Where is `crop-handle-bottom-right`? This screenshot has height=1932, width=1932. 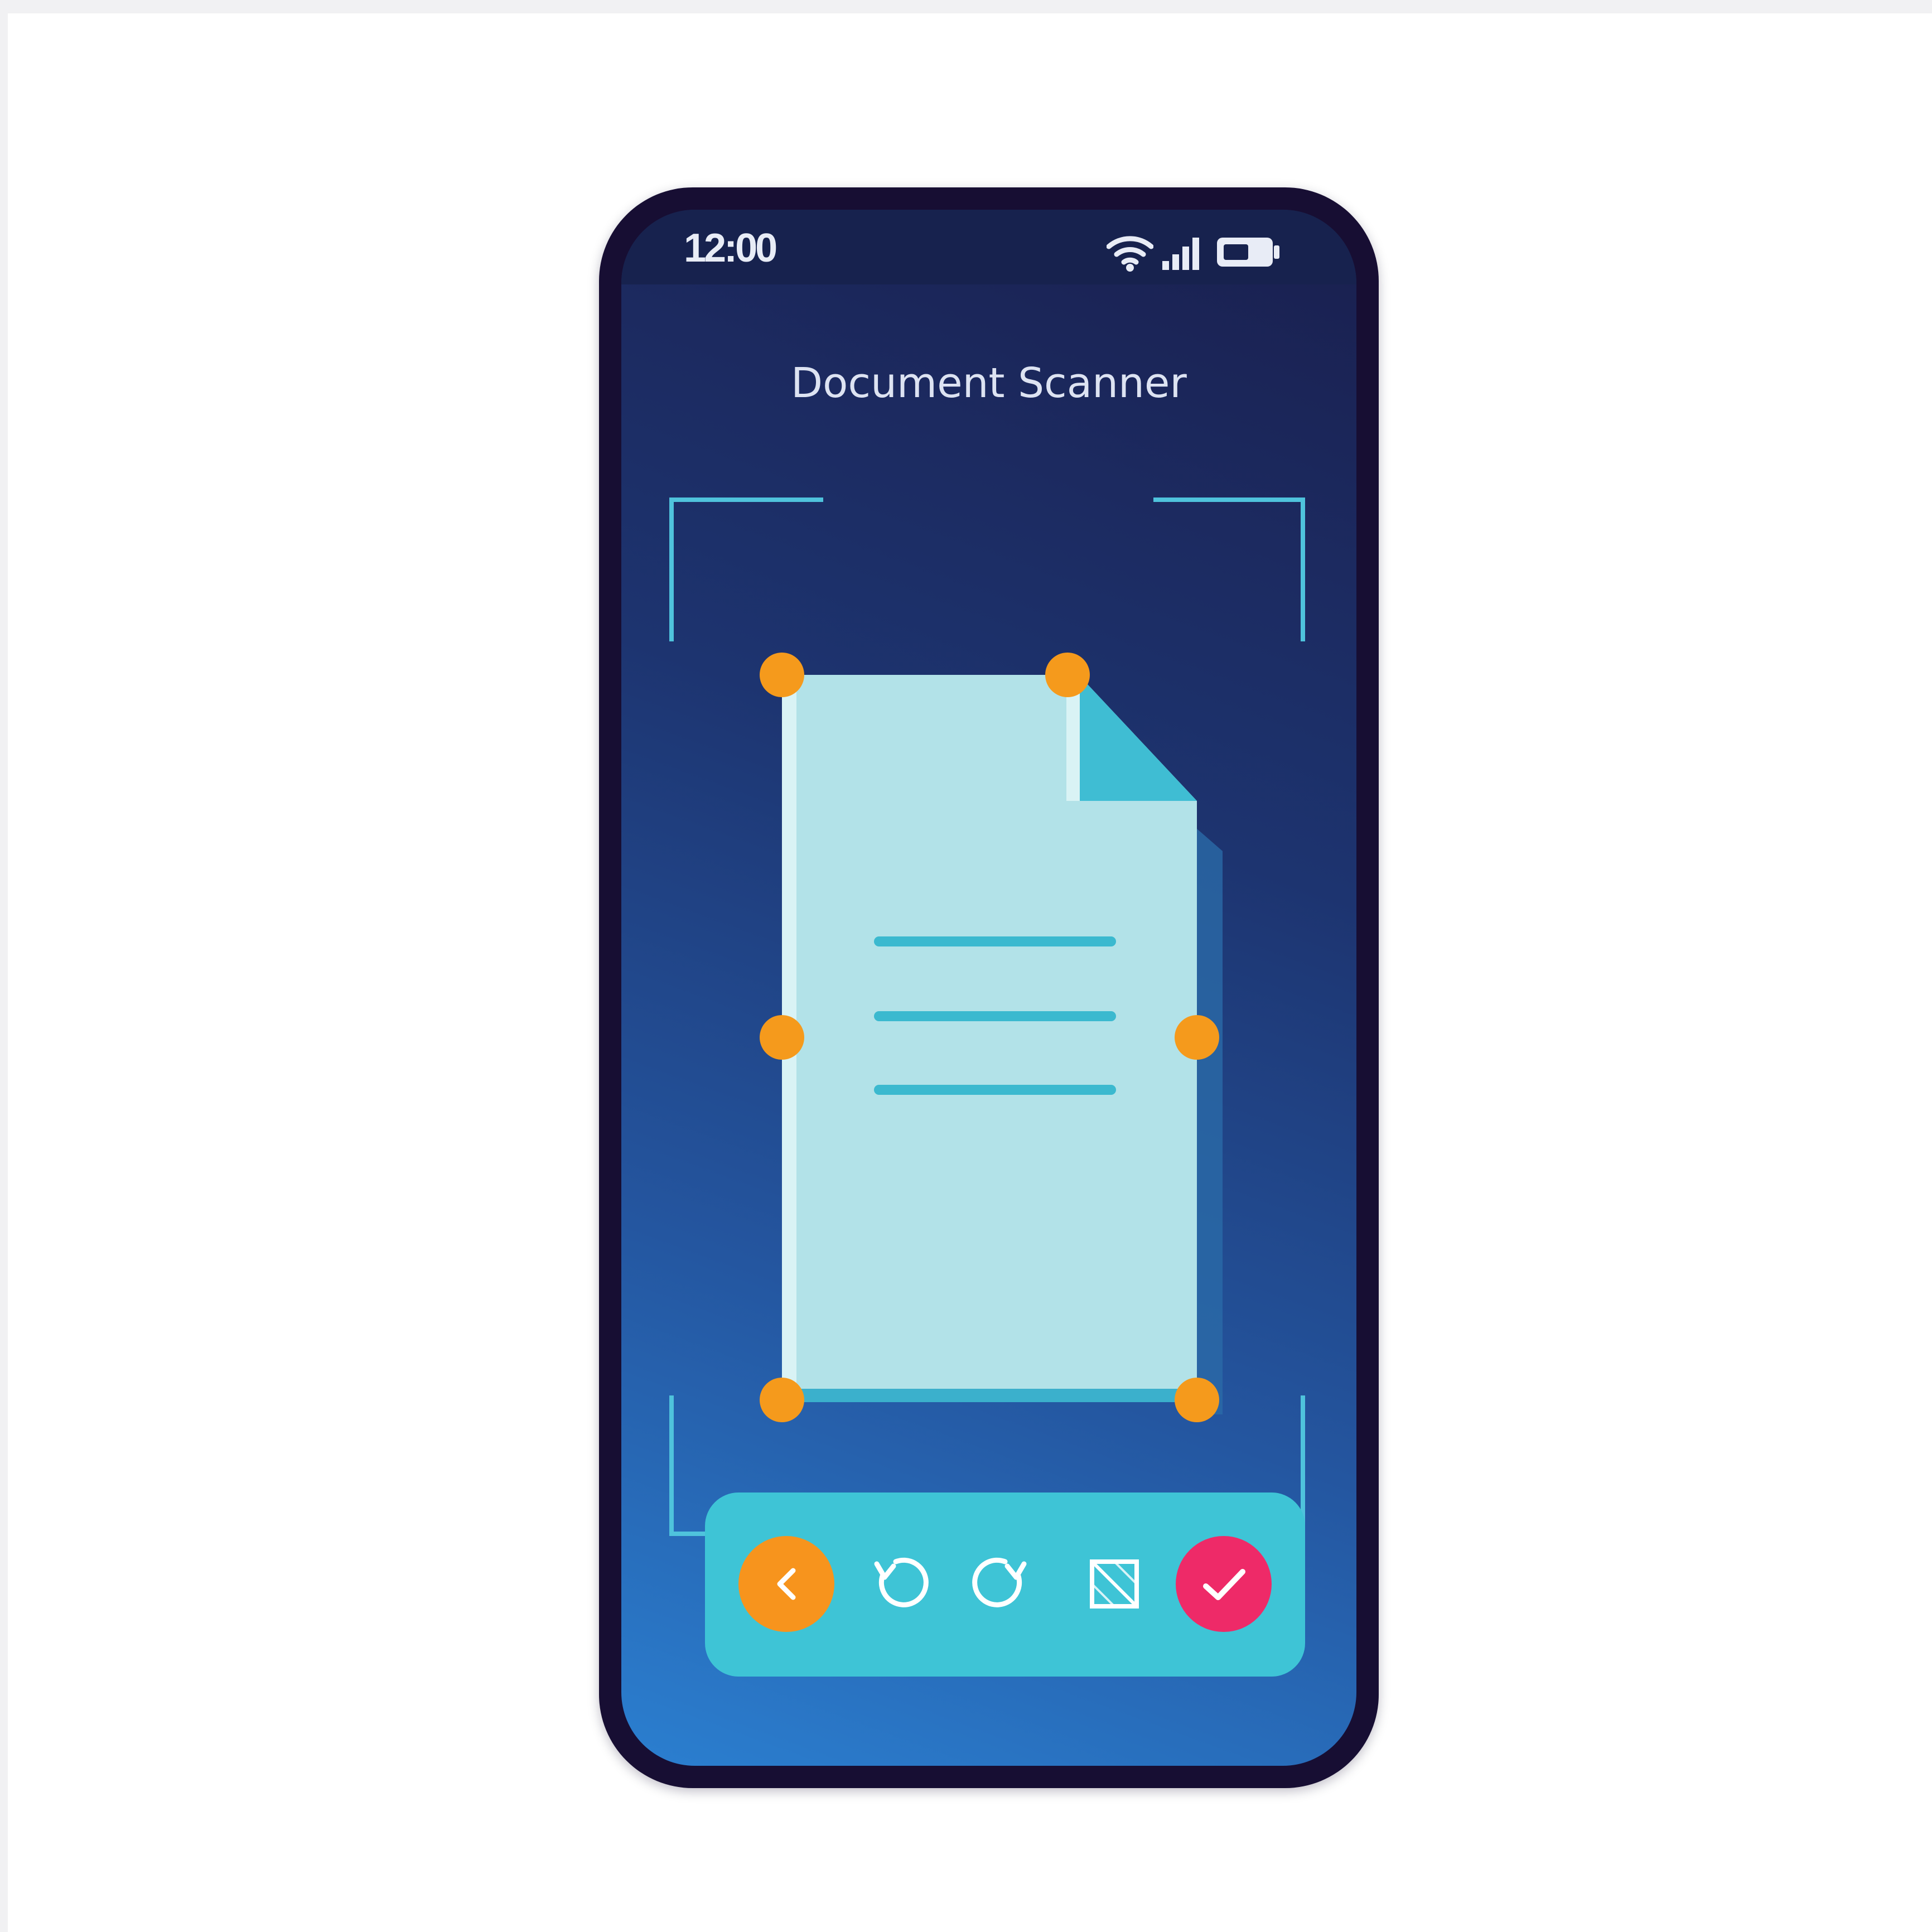 crop-handle-bottom-right is located at coordinates (1197, 1400).